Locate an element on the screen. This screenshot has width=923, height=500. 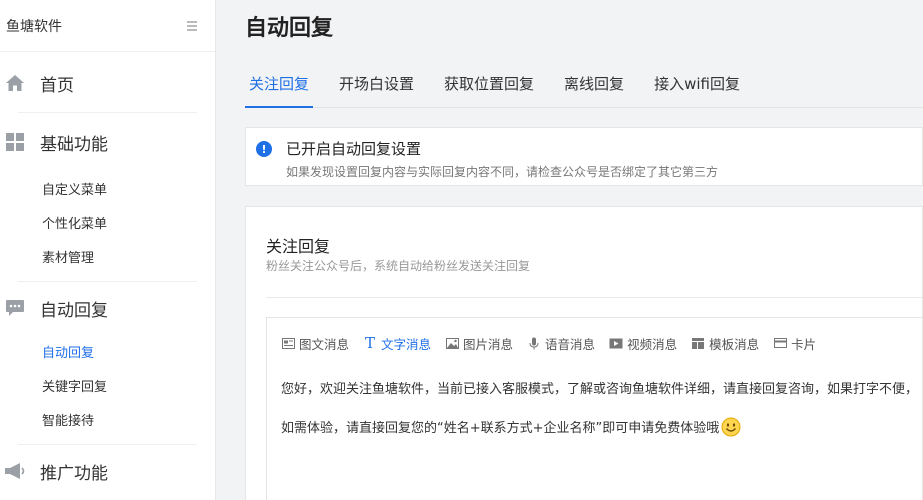
image-icon is located at coordinates (452, 343).